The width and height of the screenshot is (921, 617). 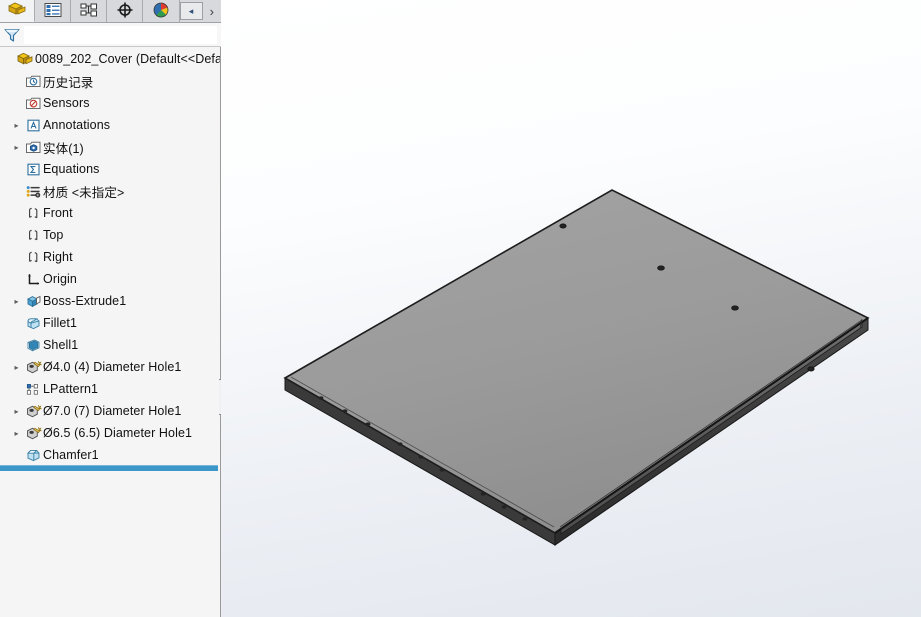 I want to click on tree-item-diameter-hole-7-0: ▸ Ø7.0 (7) Diameter Hole1, so click(x=110, y=411).